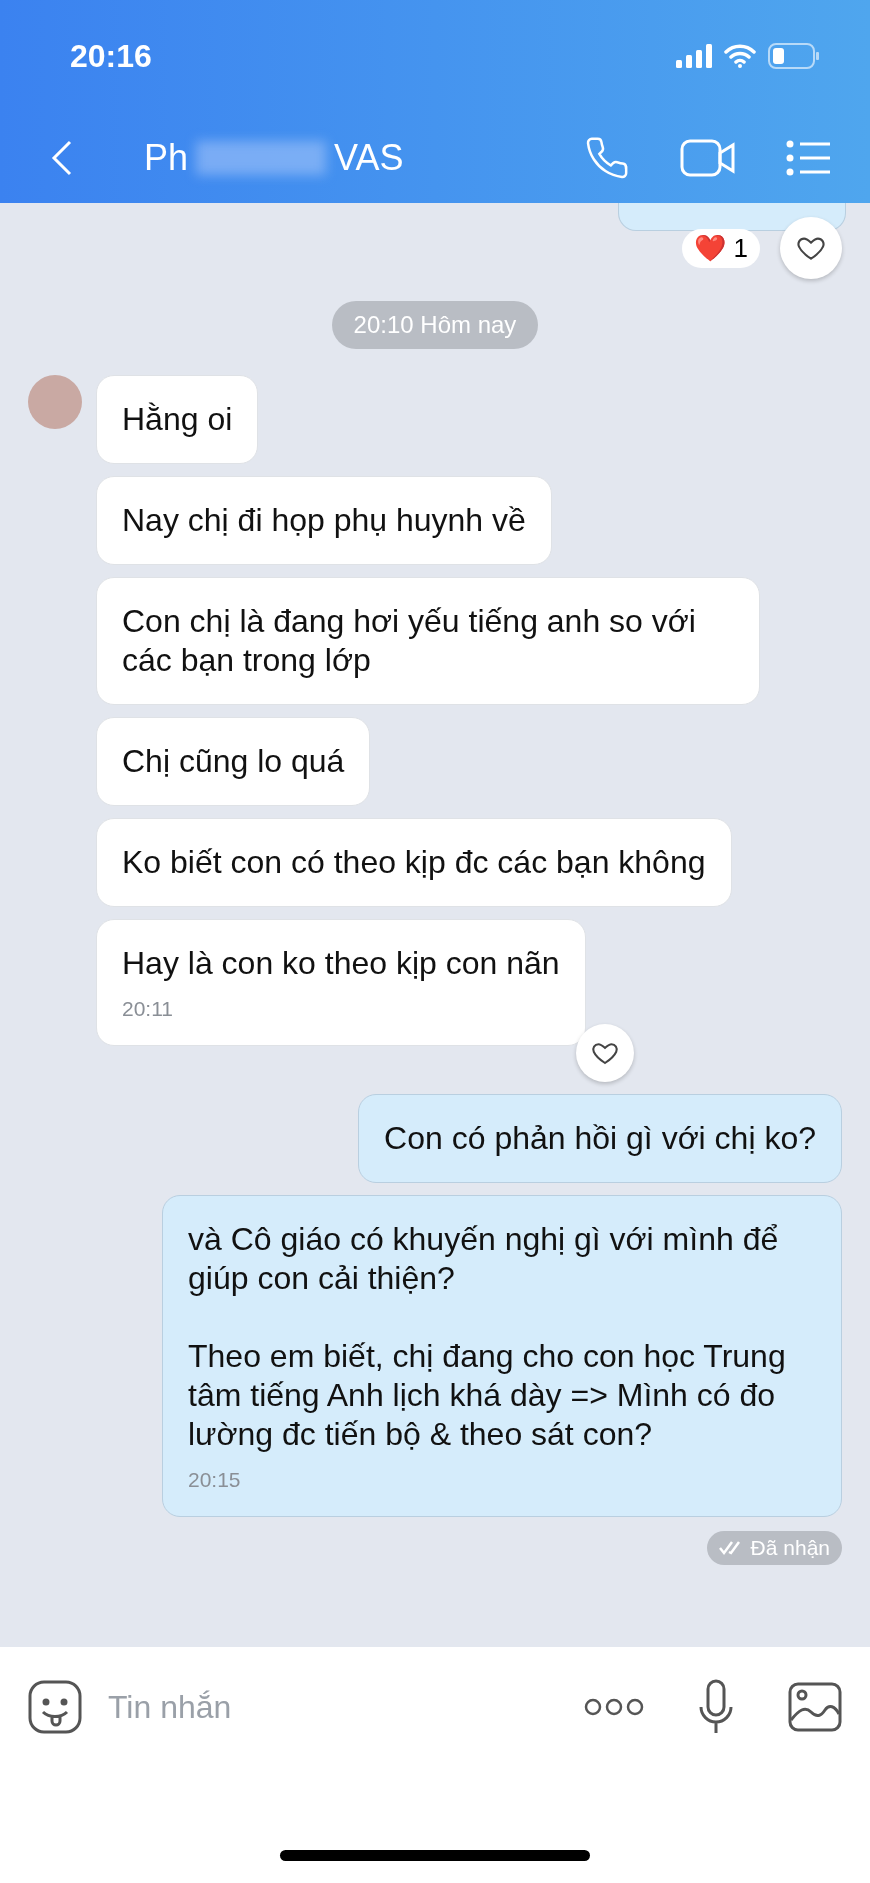  I want to click on message-text: Chị cũng lo quá, so click(233, 761).